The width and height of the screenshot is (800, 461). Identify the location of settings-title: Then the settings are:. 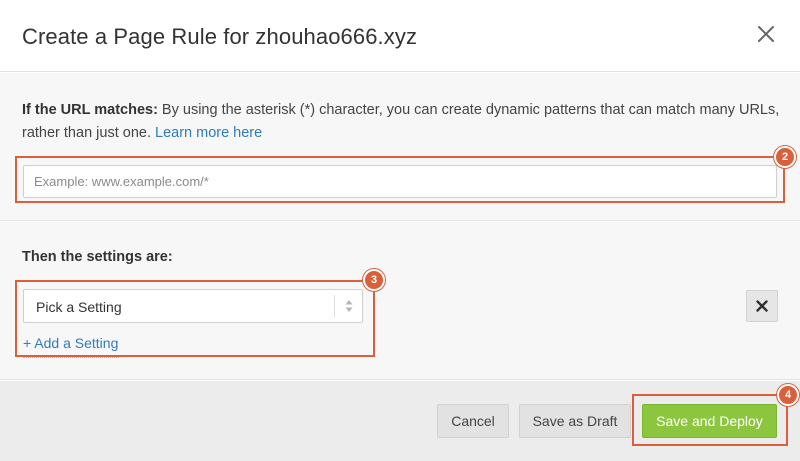
(97, 257).